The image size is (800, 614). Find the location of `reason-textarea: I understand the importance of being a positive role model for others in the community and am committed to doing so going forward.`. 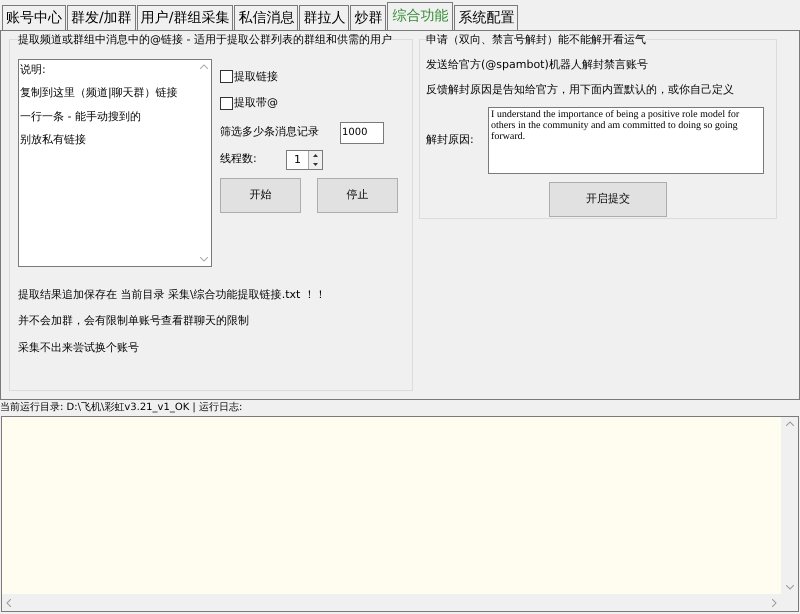

reason-textarea: I understand the importance of being a positive role model for others in the community and am committed to doing so going forward. is located at coordinates (626, 140).